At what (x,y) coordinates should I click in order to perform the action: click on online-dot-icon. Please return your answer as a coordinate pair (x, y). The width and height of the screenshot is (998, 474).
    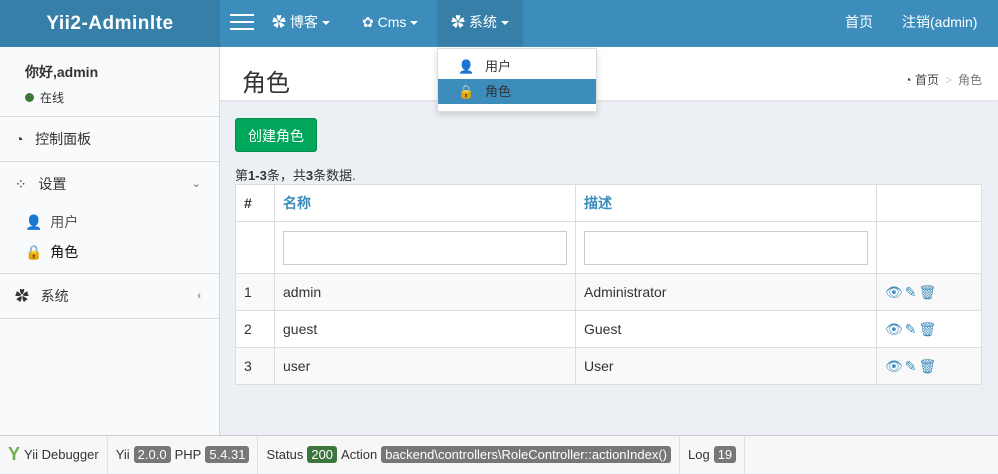
    Looking at the image, I should click on (29, 97).